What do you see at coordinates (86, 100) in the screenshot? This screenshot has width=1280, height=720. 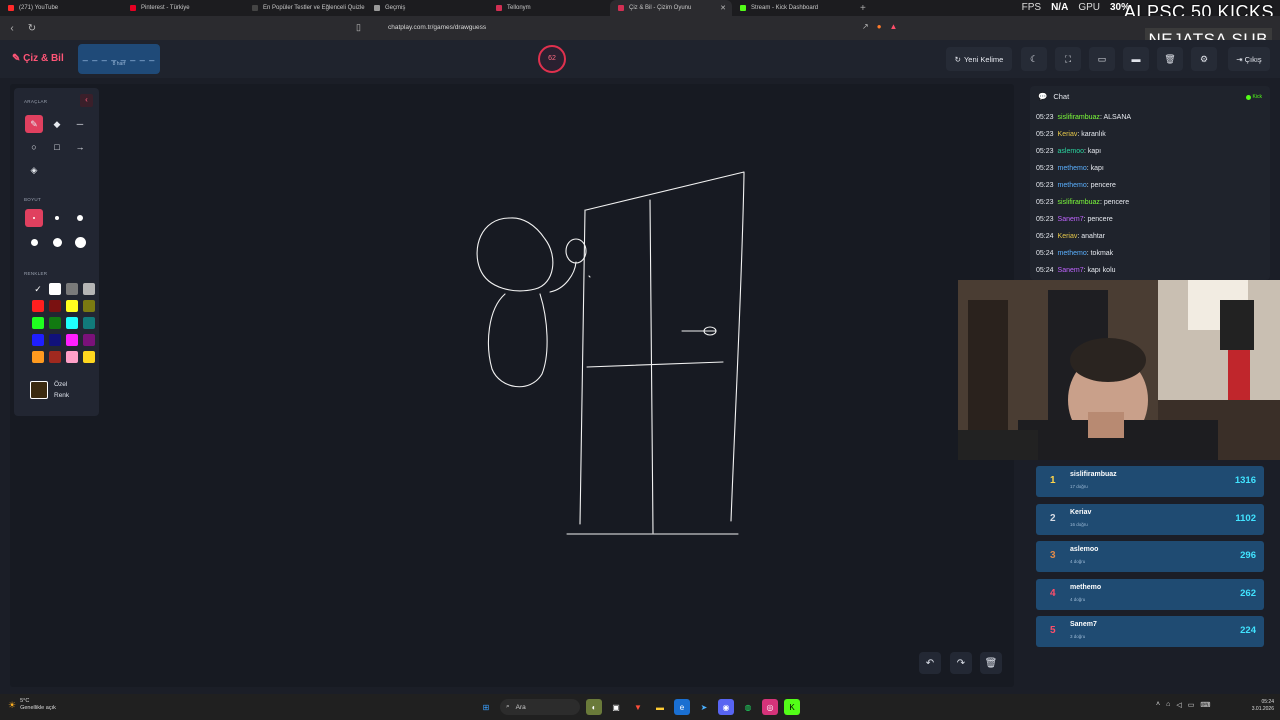 I see `collapse-icon: ‹` at bounding box center [86, 100].